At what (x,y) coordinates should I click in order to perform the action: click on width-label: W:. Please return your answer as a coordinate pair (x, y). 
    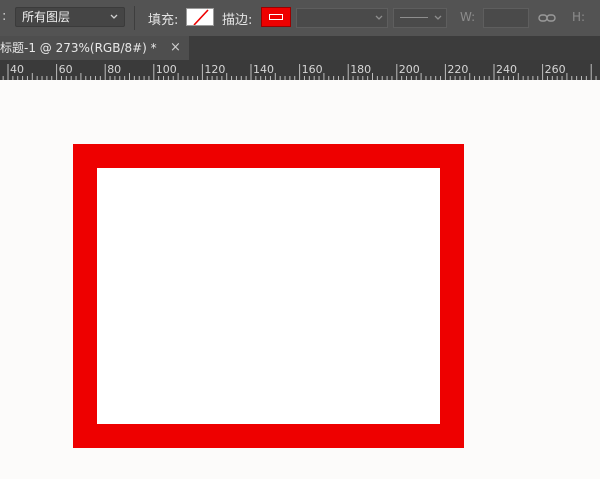
    Looking at the image, I should click on (468, 17).